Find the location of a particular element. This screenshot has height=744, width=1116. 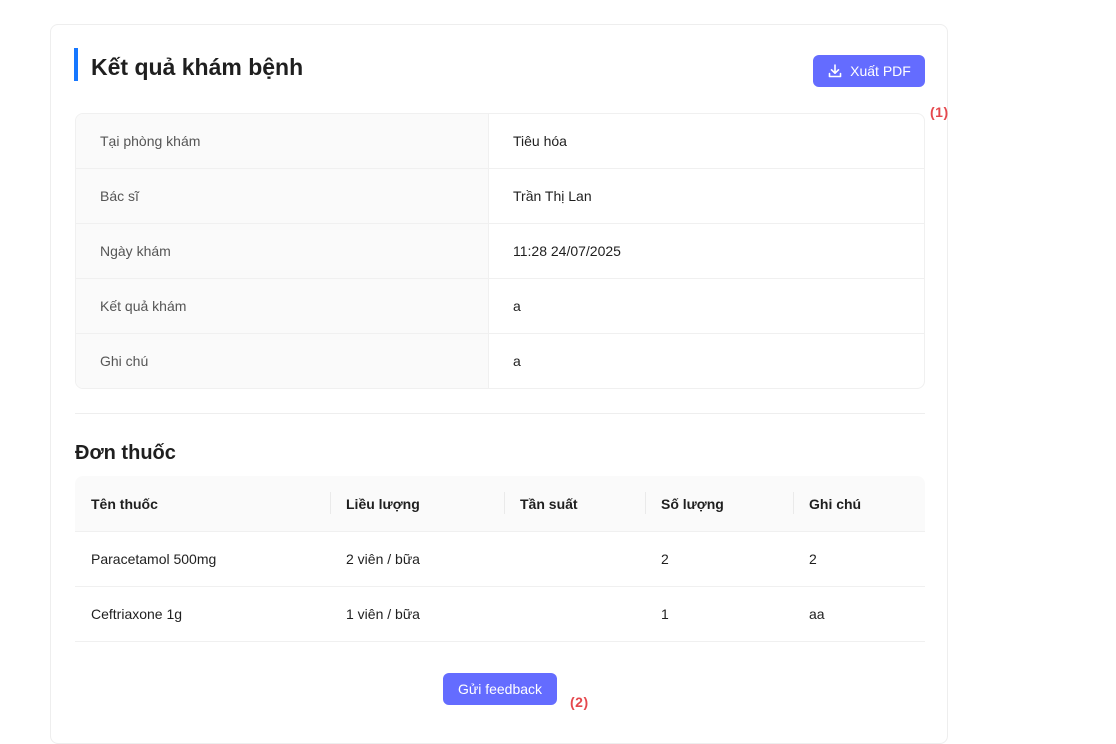

annotation-marker-1: (1) is located at coordinates (939, 112).